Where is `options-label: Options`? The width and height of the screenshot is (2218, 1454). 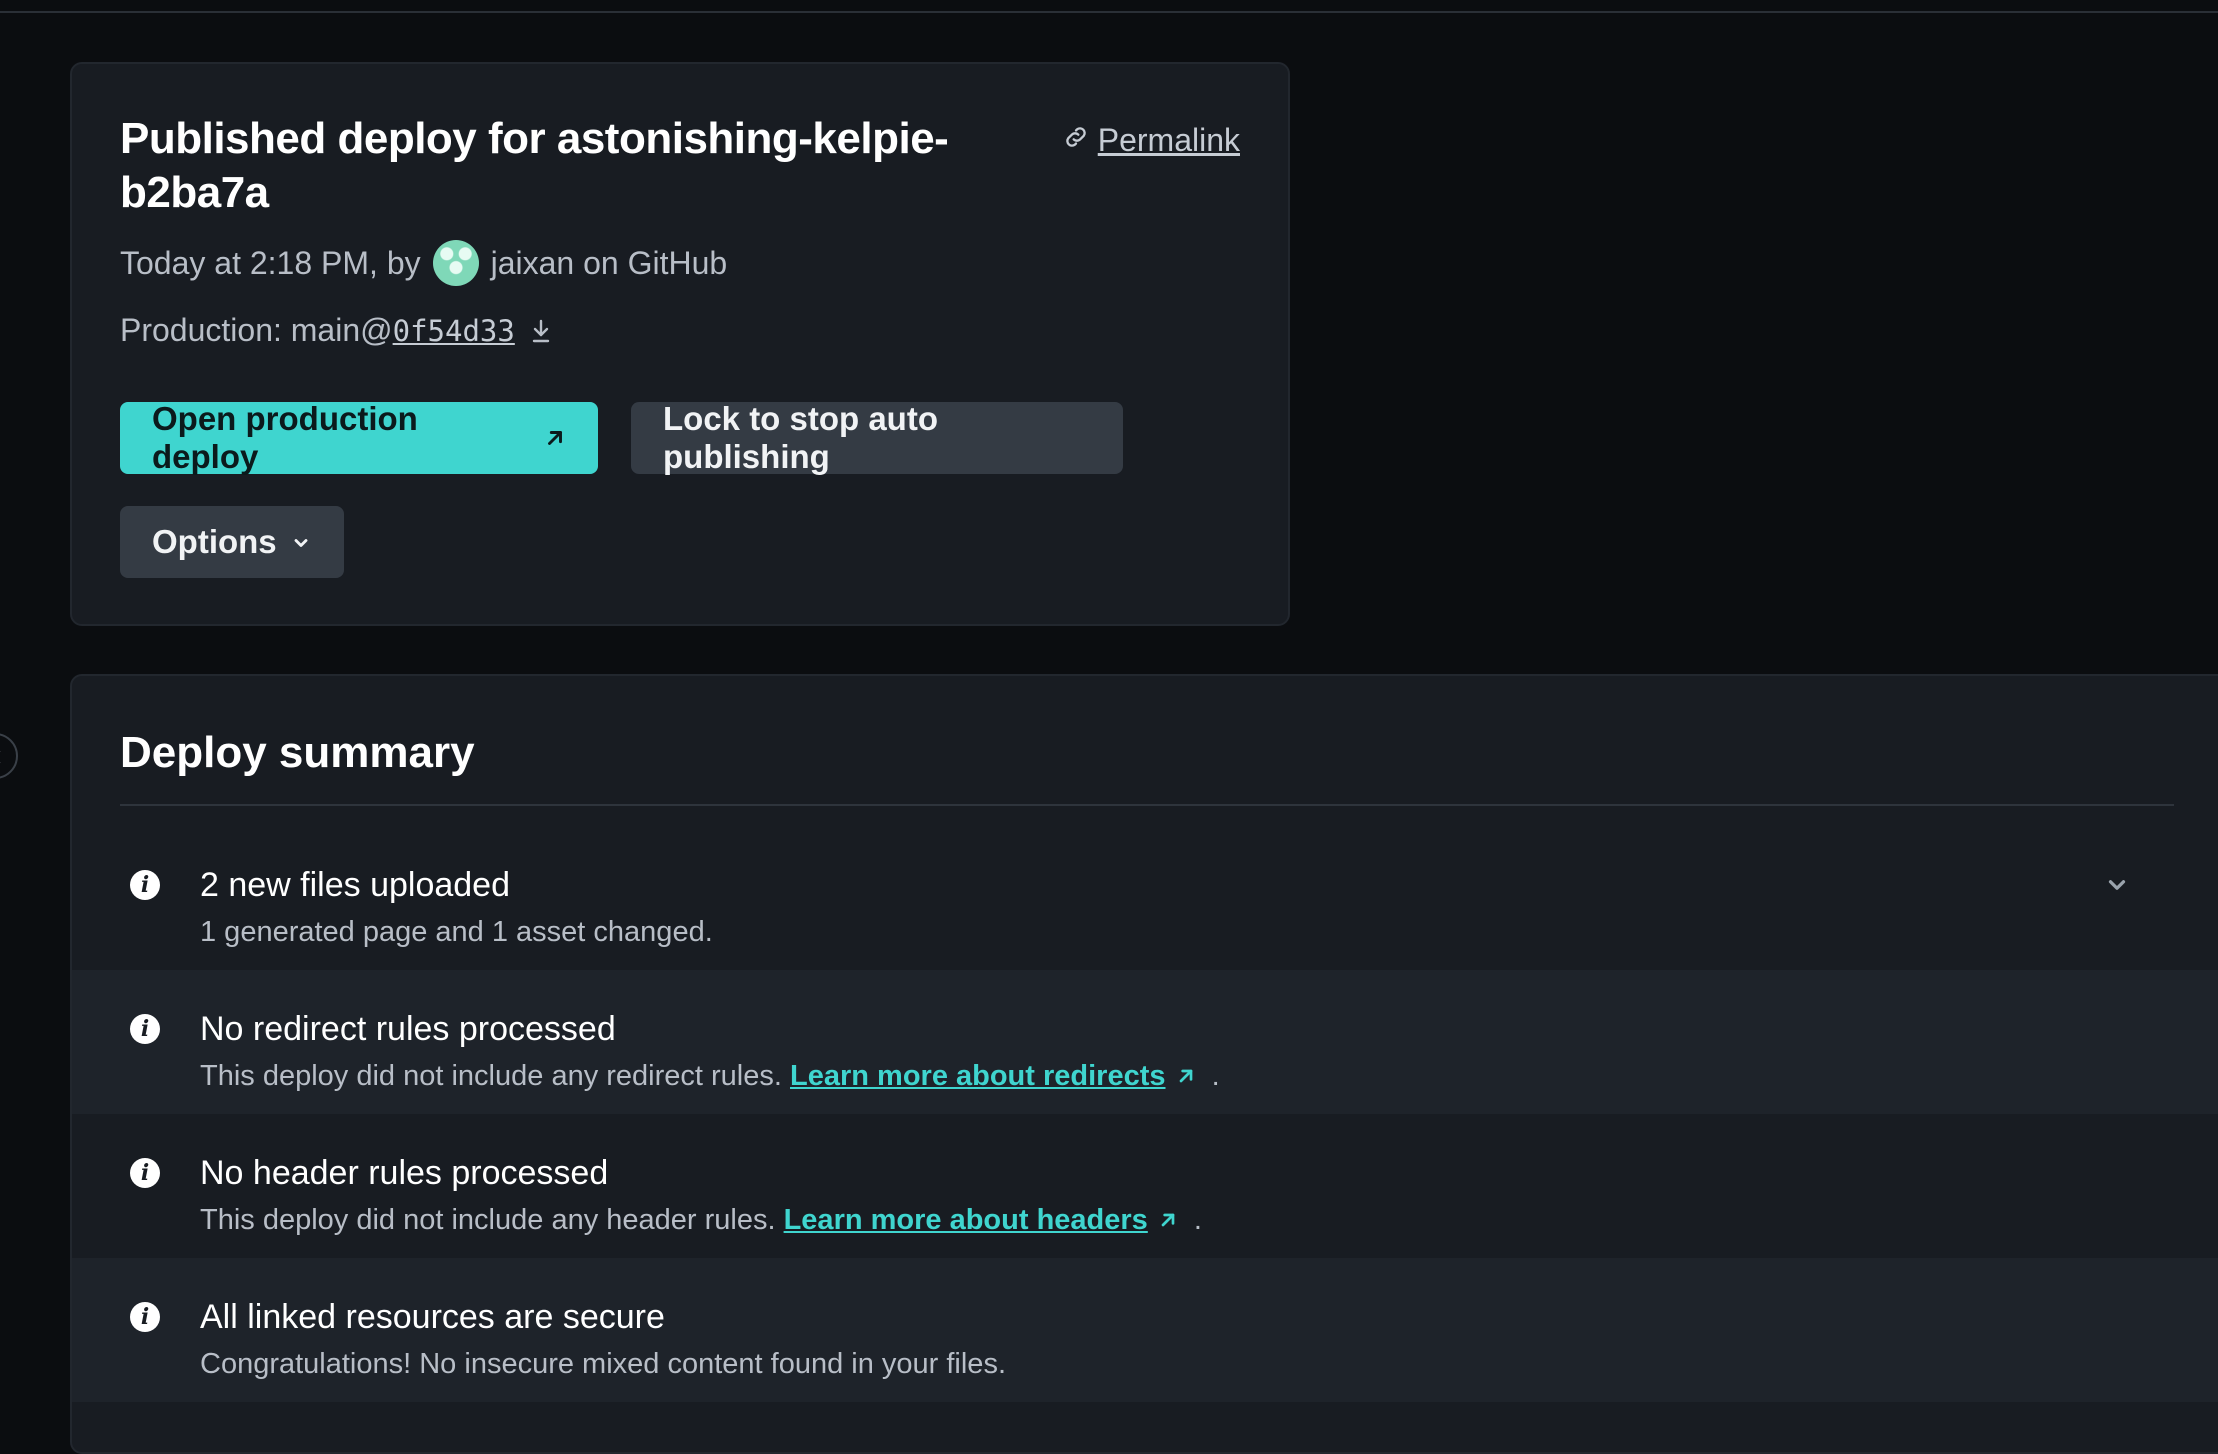 options-label: Options is located at coordinates (214, 541).